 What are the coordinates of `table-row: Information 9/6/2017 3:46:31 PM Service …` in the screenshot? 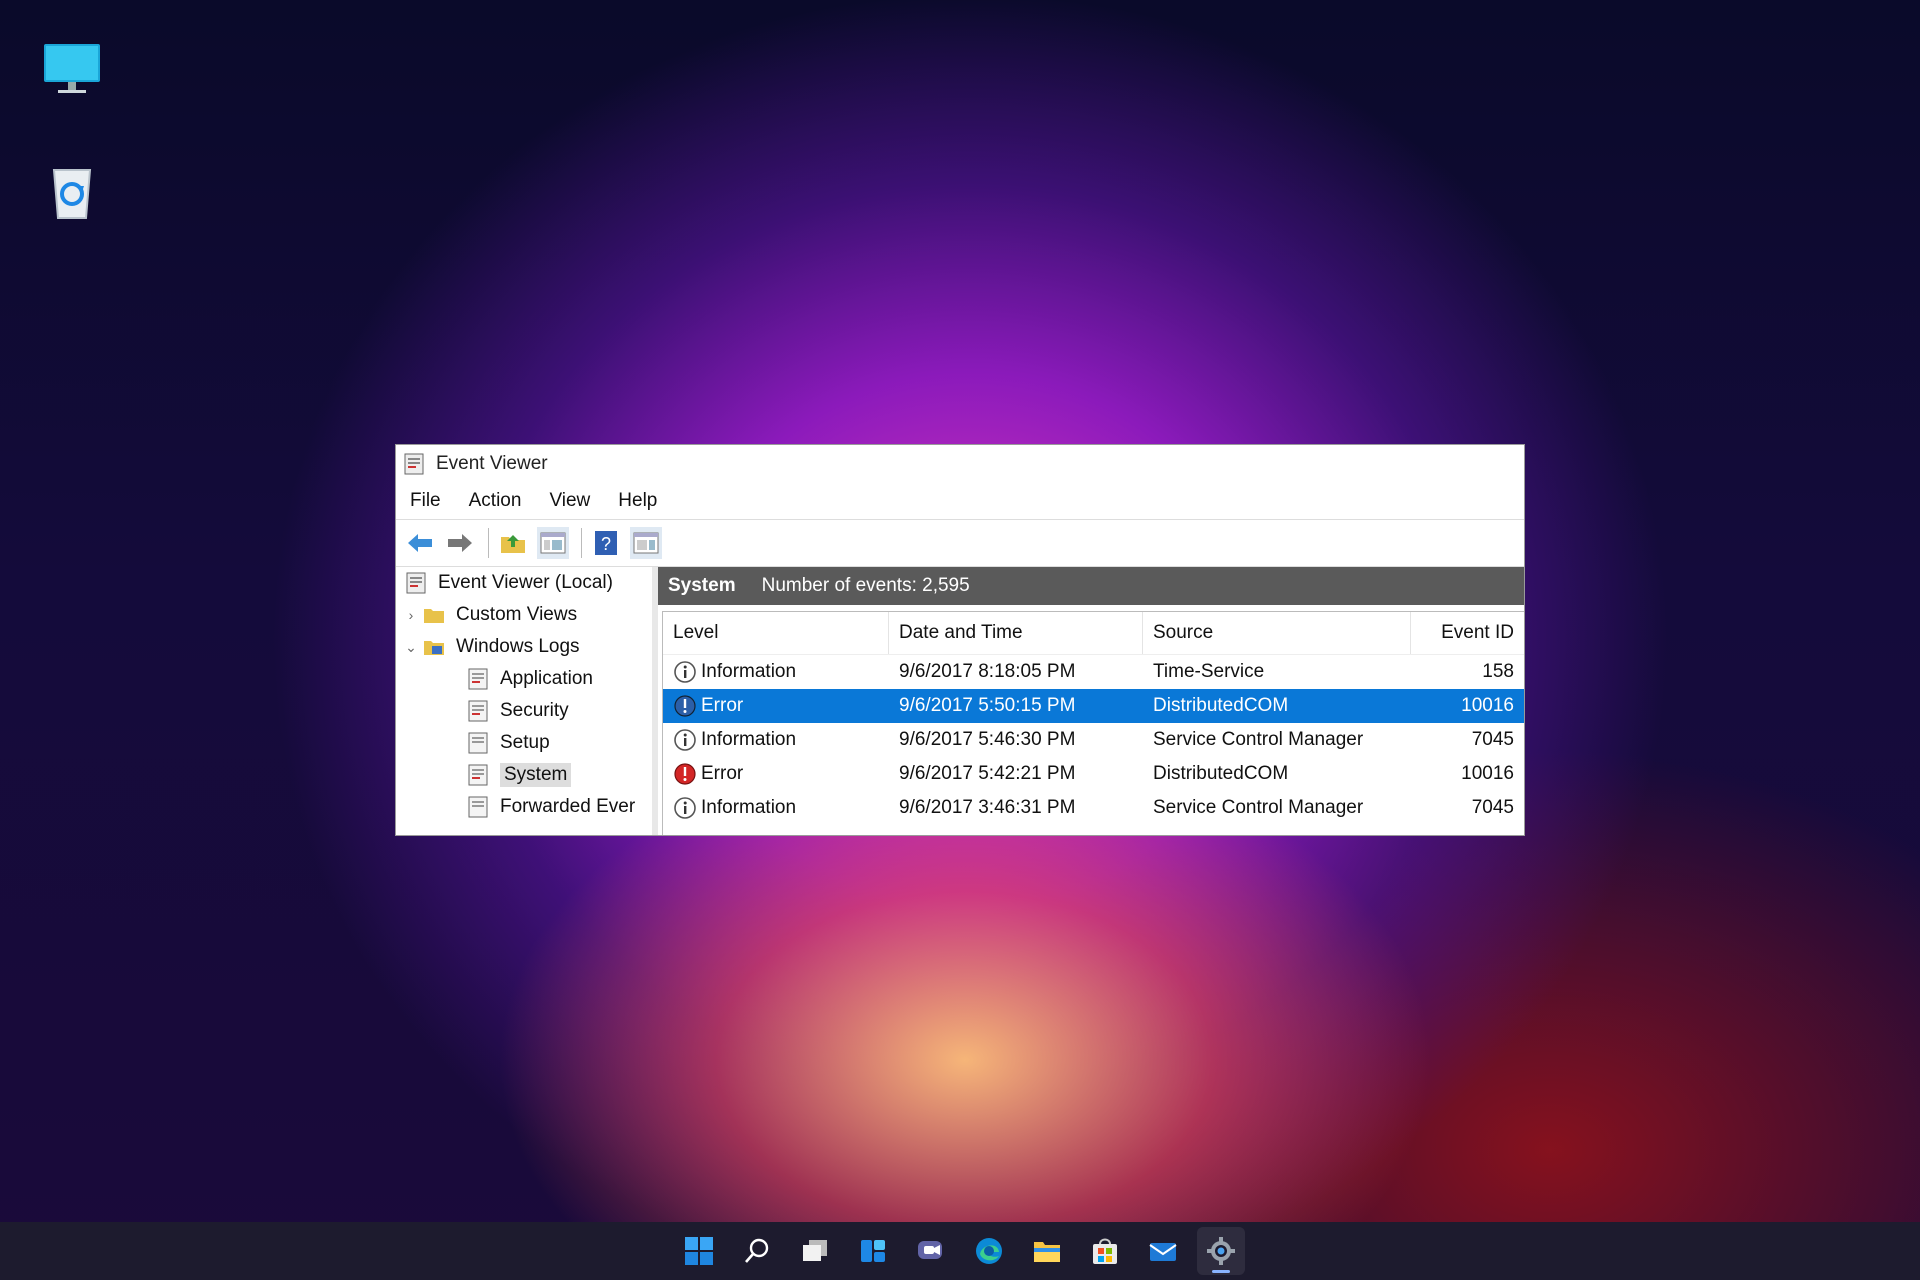 It's located at (1093, 808).